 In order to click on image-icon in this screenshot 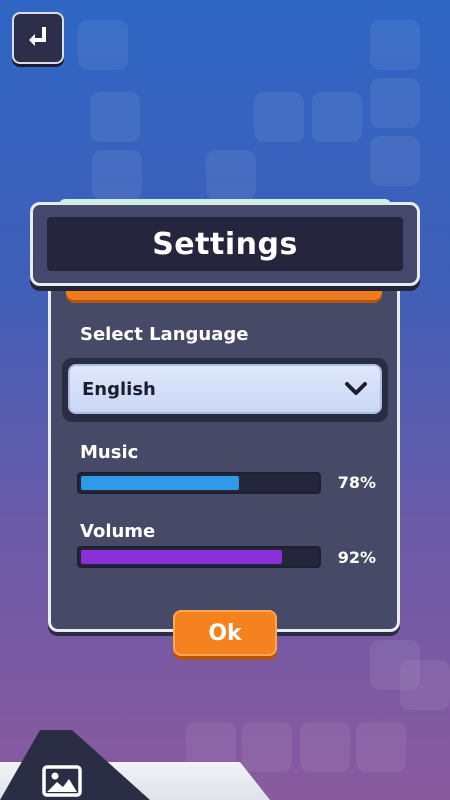, I will do `click(62, 781)`.